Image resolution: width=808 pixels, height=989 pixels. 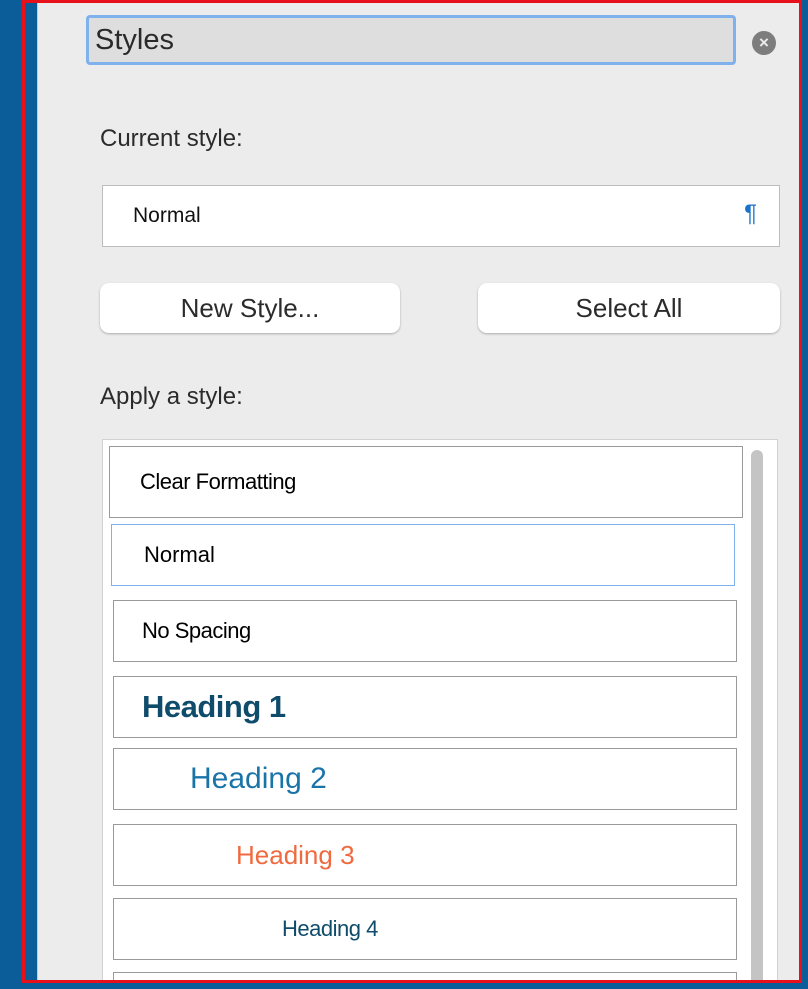 What do you see at coordinates (426, 482) in the screenshot?
I see `style-item-clear-formatting: Clear Formatting` at bounding box center [426, 482].